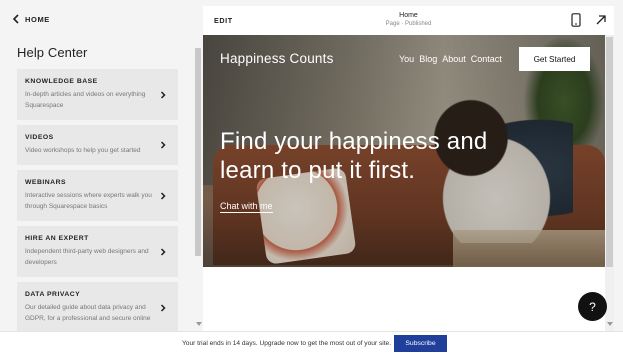 This screenshot has height=355, width=623. What do you see at coordinates (57, 238) in the screenshot?
I see `card-title: HIRE AN EXPERT` at bounding box center [57, 238].